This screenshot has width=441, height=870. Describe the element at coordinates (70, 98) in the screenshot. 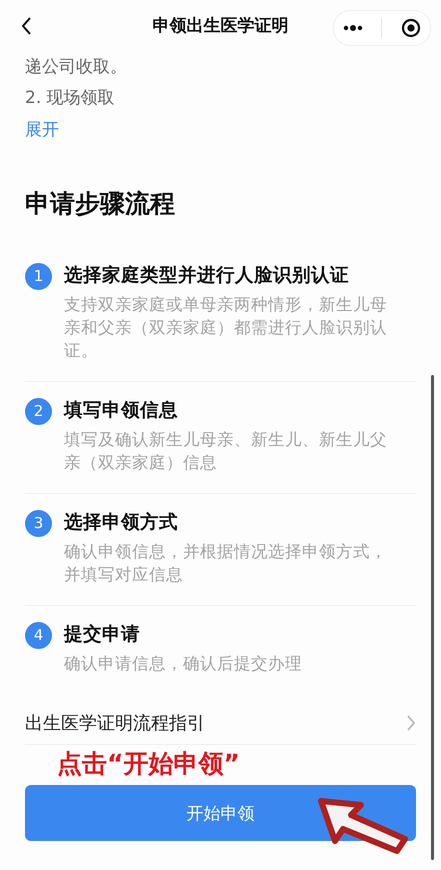

I see `intro-text: 2. 现场领取` at that location.